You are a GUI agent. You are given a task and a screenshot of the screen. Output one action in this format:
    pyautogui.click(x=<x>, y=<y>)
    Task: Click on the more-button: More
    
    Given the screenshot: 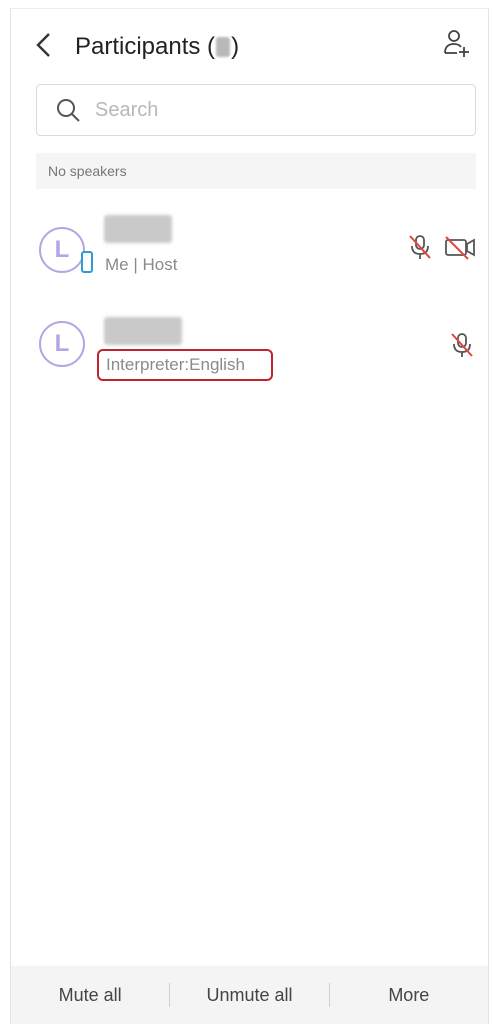 What is the action you would take?
    pyautogui.click(x=409, y=995)
    